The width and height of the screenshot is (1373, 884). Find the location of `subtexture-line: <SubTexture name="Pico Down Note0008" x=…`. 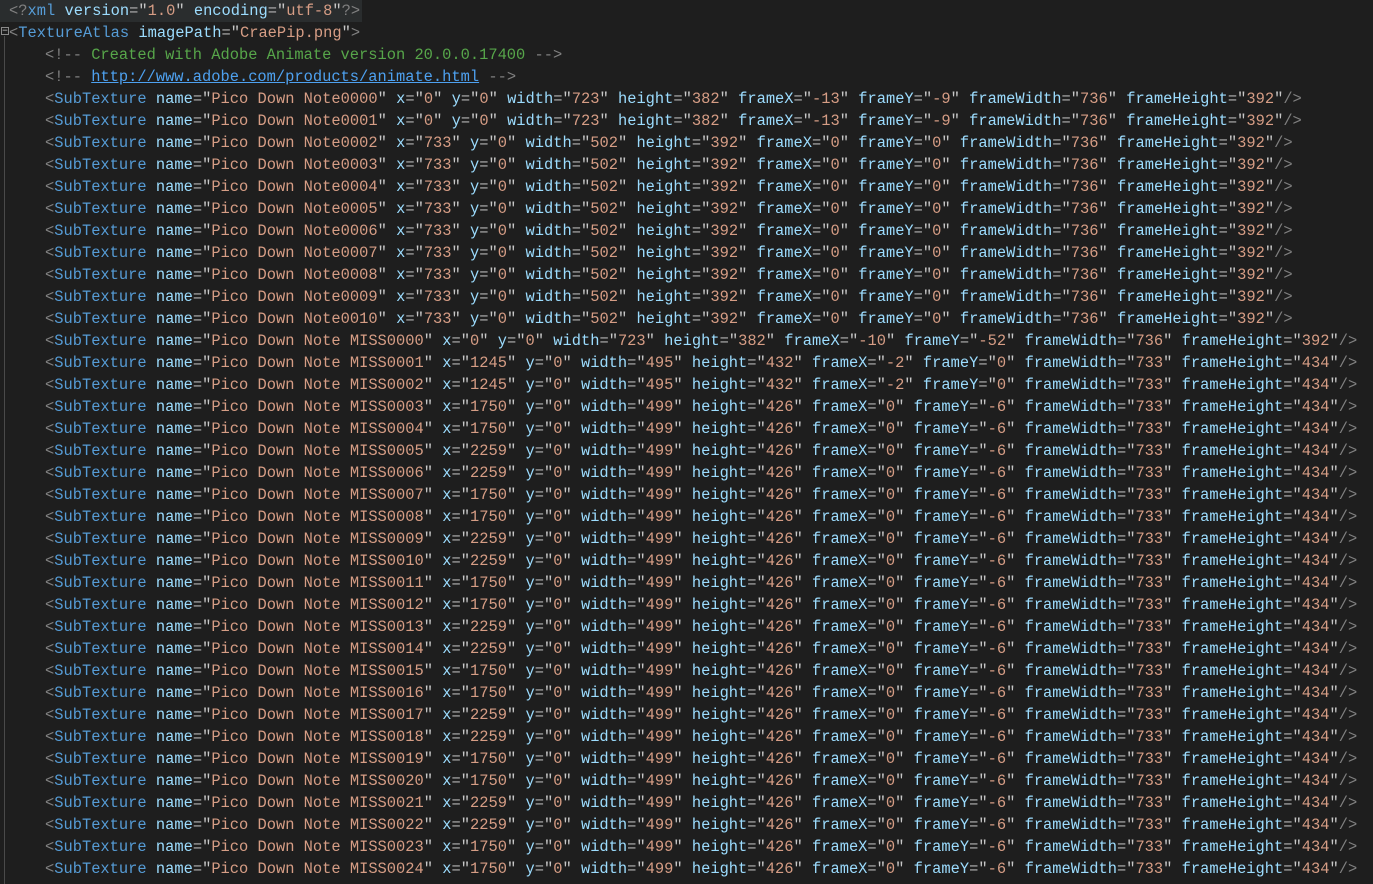

subtexture-line: <SubTexture name="Pico Down Note0008" x=… is located at coordinates (686, 275).